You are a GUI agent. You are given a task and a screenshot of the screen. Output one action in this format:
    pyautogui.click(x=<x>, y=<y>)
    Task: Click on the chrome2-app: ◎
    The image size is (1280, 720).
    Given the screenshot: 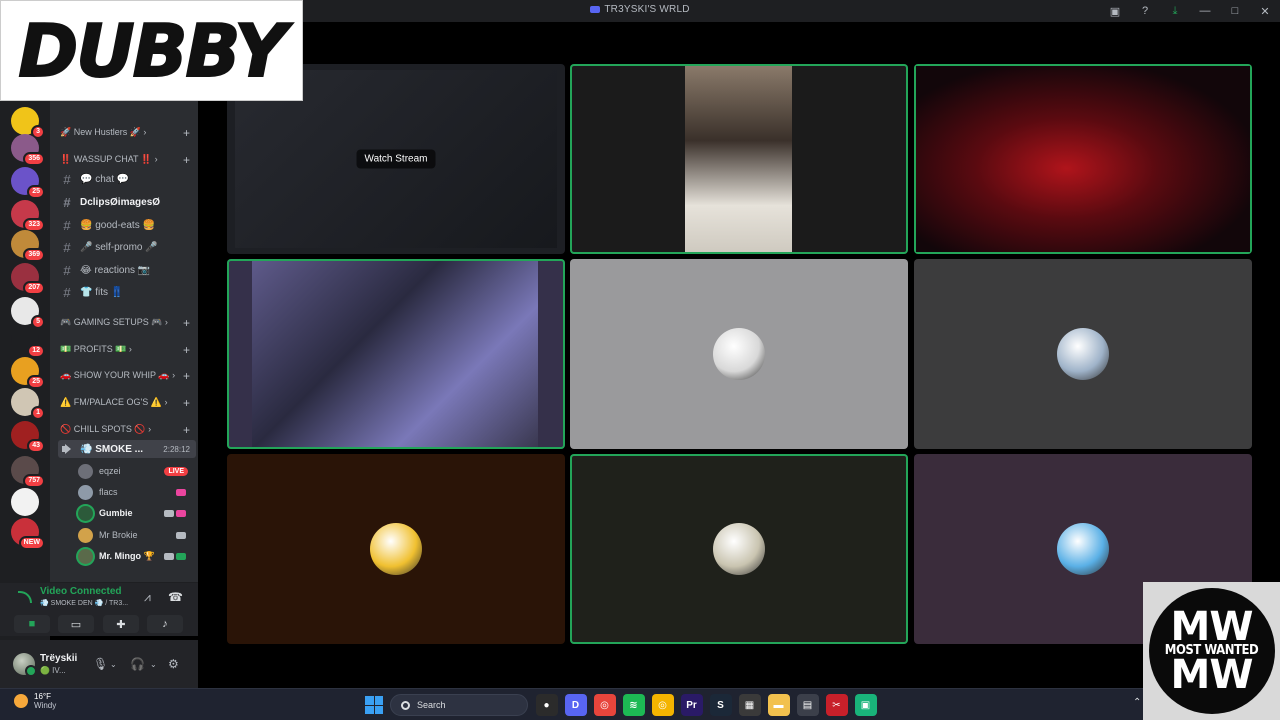 What is the action you would take?
    pyautogui.click(x=662, y=705)
    